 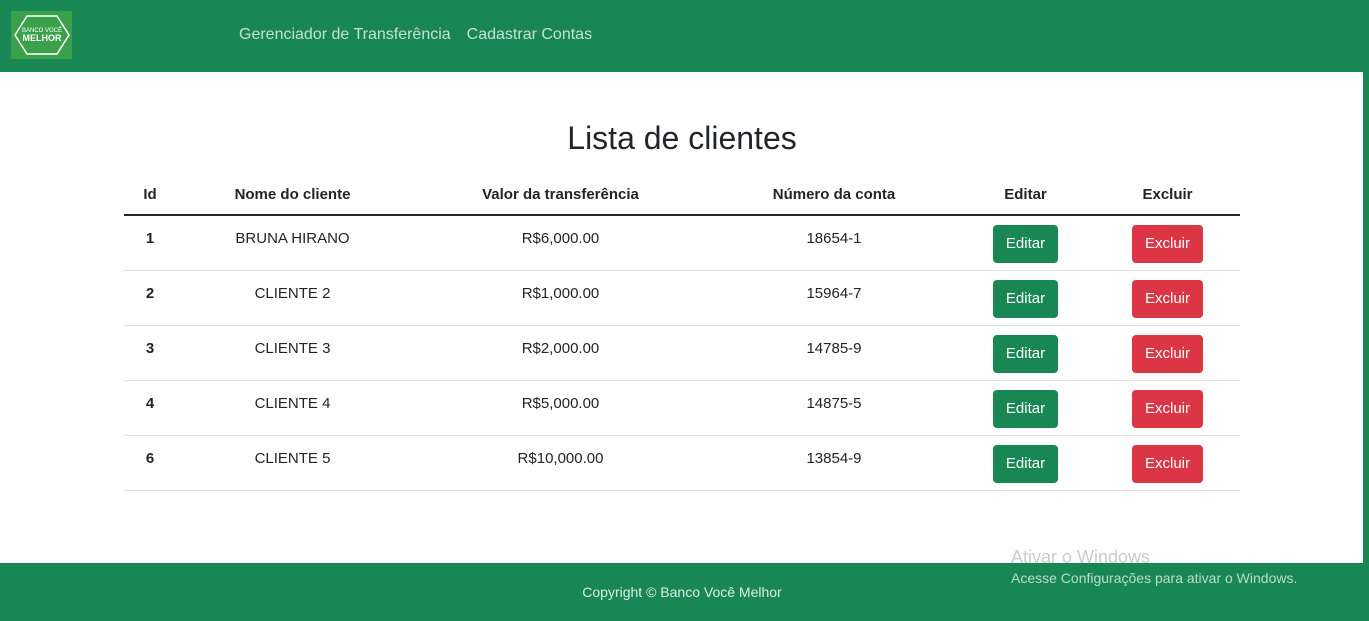 What do you see at coordinates (150, 298) in the screenshot?
I see `cell-id: 2` at bounding box center [150, 298].